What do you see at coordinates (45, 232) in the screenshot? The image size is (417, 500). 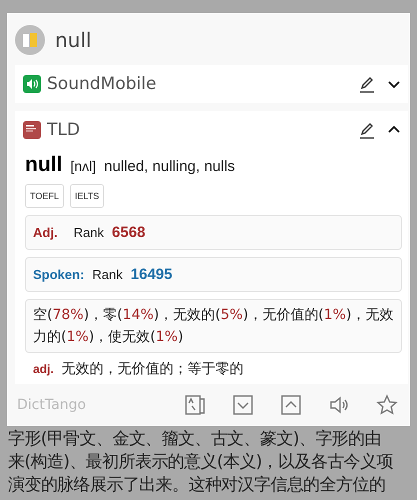 I see `rank-label: Adj.` at bounding box center [45, 232].